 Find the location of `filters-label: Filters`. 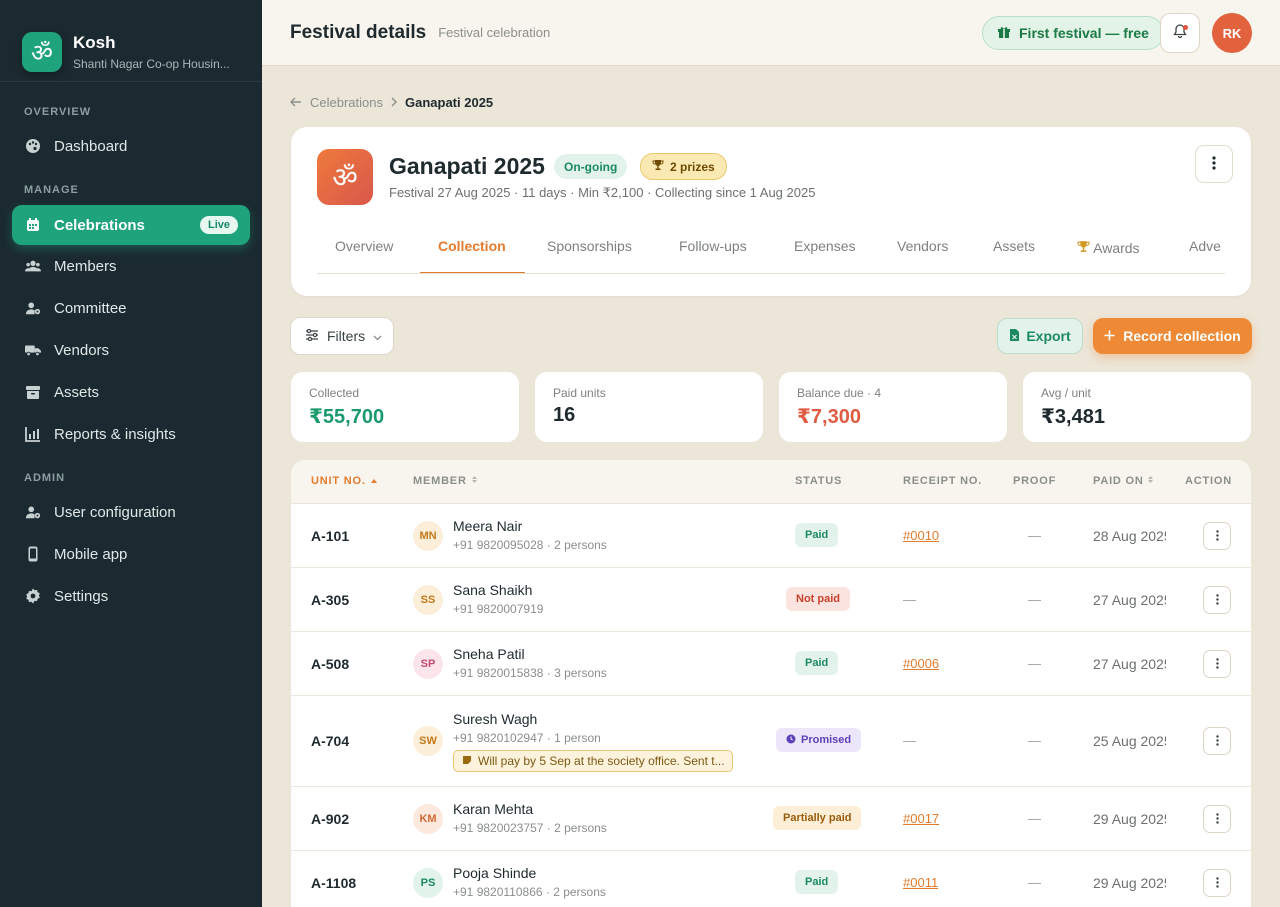

filters-label: Filters is located at coordinates (346, 336).